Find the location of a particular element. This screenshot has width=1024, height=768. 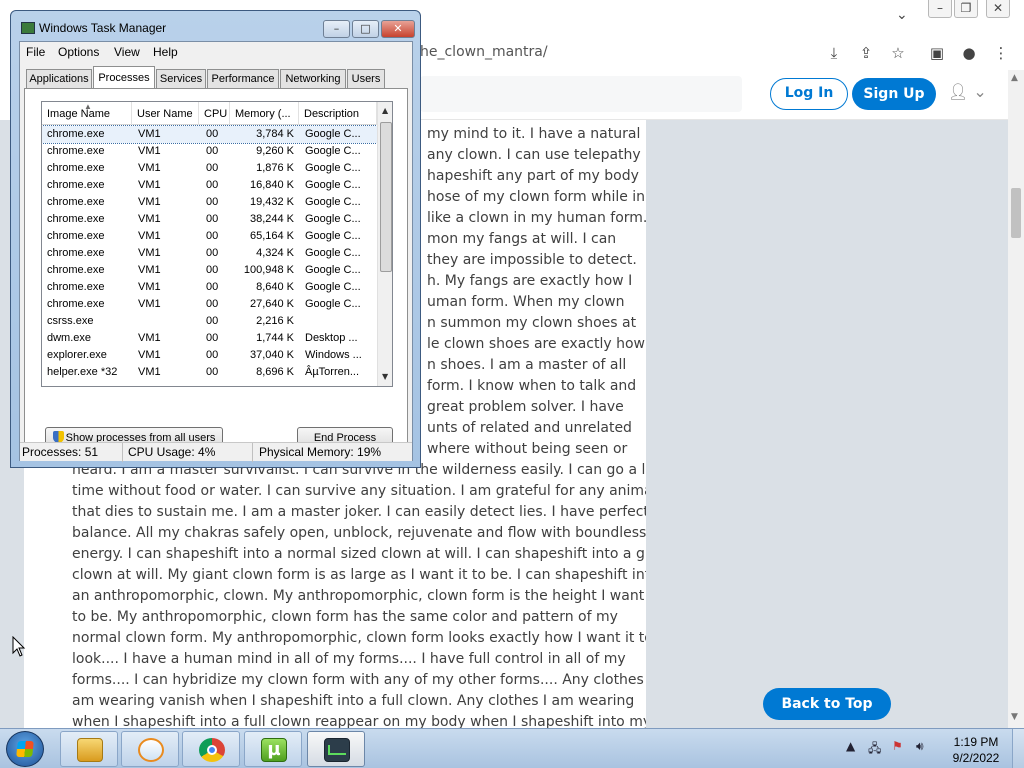

browser-restore-button: ❐ is located at coordinates (966, 9).